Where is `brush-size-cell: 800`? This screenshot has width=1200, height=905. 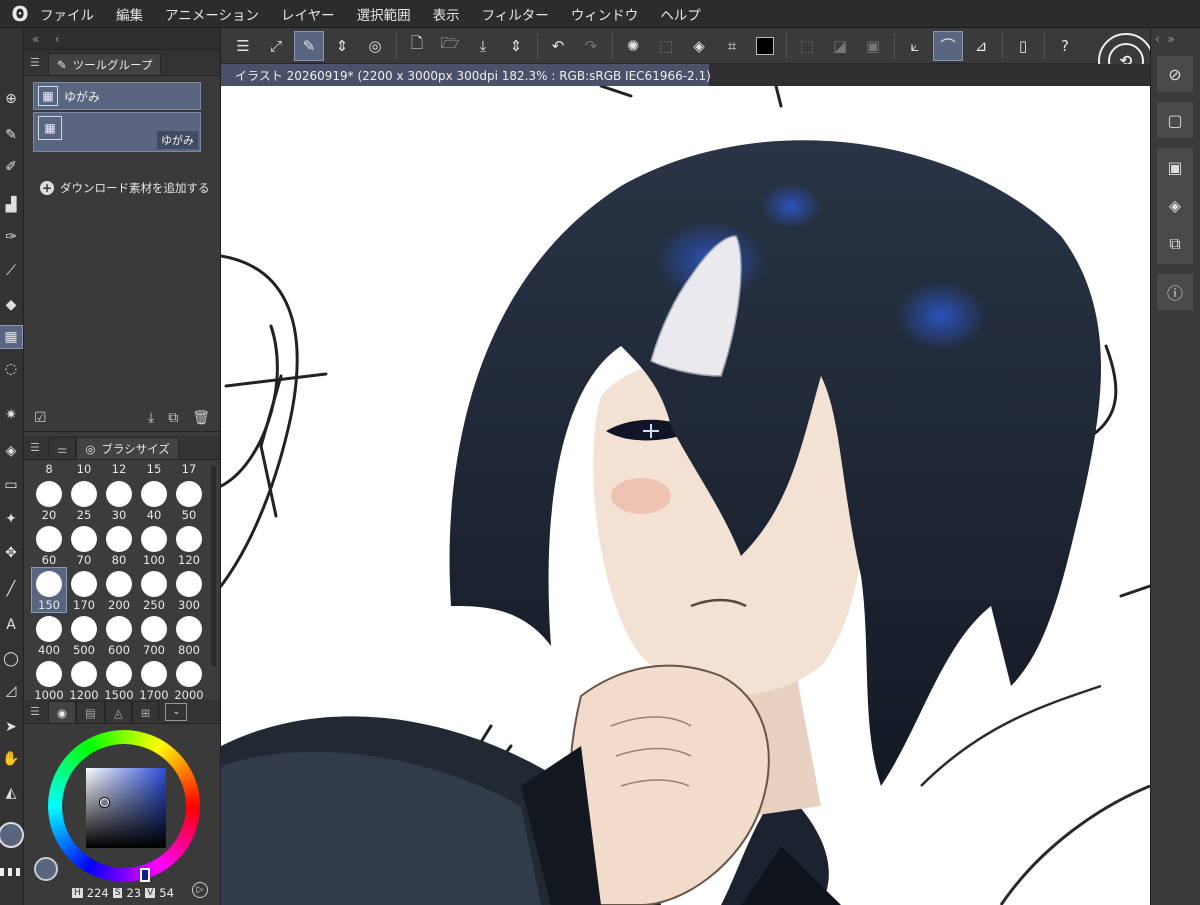 brush-size-cell: 800 is located at coordinates (189, 635).